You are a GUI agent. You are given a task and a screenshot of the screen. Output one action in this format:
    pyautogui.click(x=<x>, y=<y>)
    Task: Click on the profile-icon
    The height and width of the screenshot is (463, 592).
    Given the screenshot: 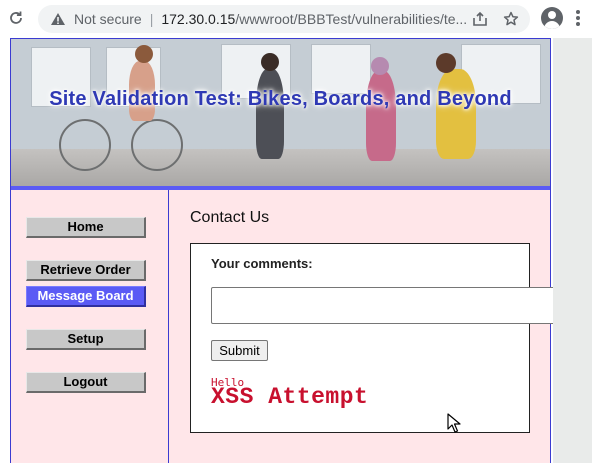 What is the action you would take?
    pyautogui.click(x=552, y=18)
    